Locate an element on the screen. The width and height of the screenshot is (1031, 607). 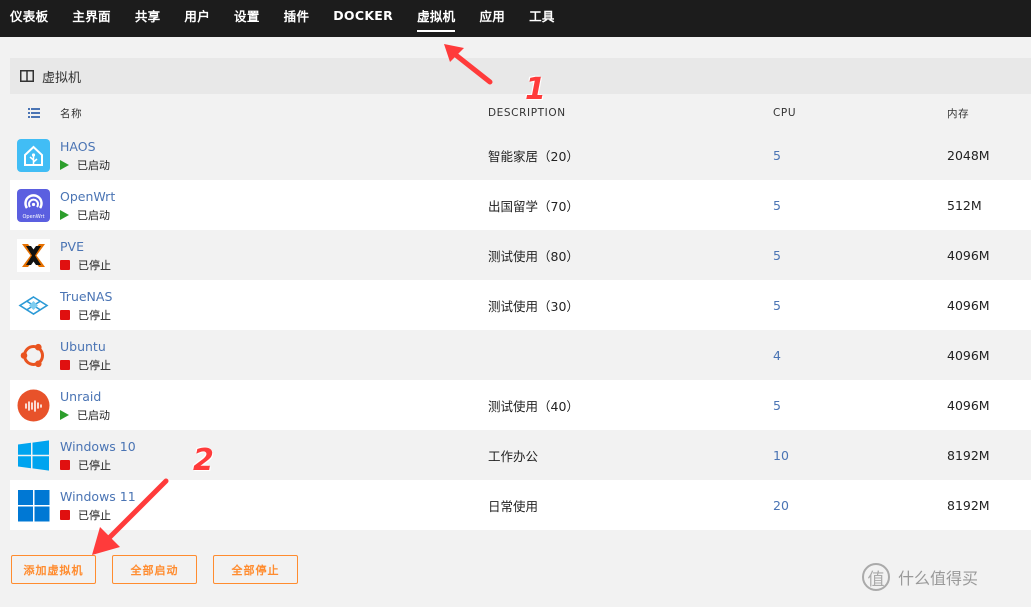
add-vm-button: 添加虚拟机 is located at coordinates (53, 569).